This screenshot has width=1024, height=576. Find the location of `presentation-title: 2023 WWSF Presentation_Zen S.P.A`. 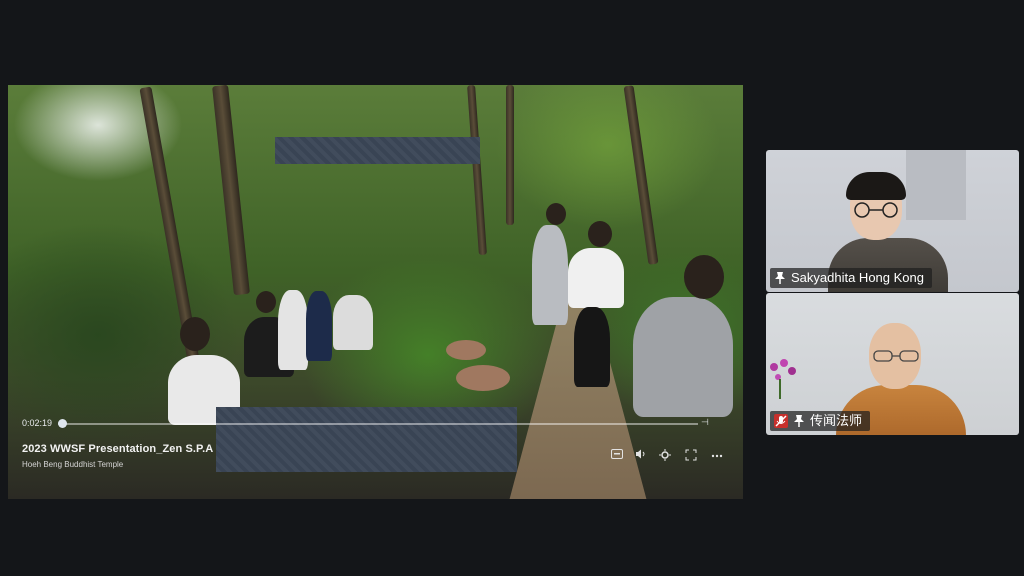

presentation-title: 2023 WWSF Presentation_Zen S.P.A is located at coordinates (118, 449).